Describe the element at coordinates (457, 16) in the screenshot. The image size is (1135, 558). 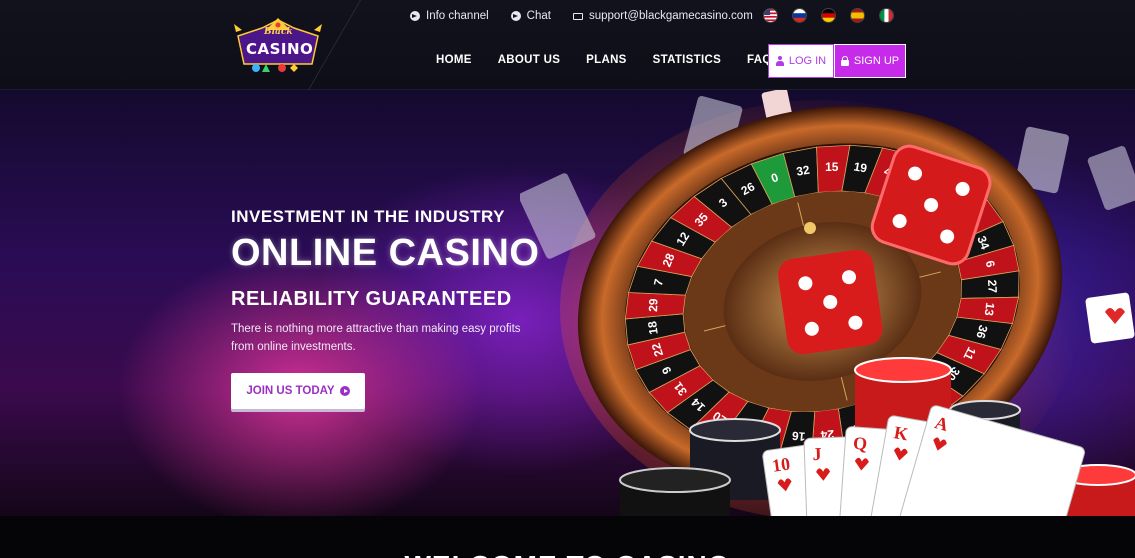
I see `info-channel-label: Info channel` at that location.